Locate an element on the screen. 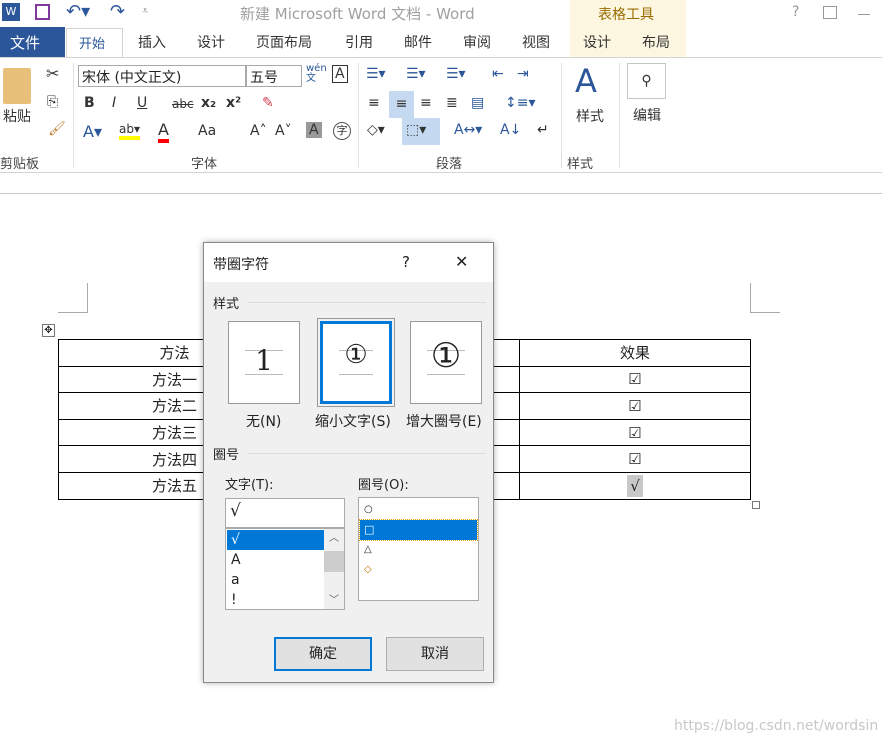 Image resolution: width=882 pixels, height=745 pixels. dialog-help-button: ? is located at coordinates (406, 262).